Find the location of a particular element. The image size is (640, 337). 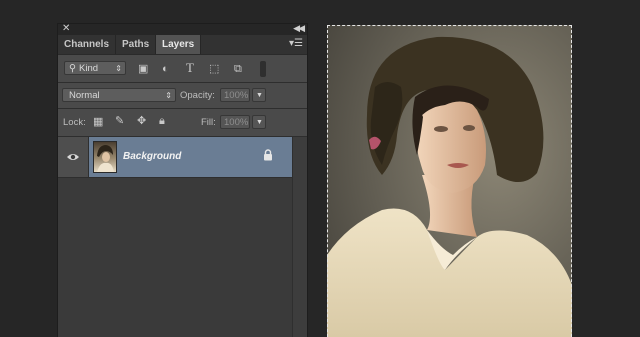

opacity-value: 100% is located at coordinates (236, 95).